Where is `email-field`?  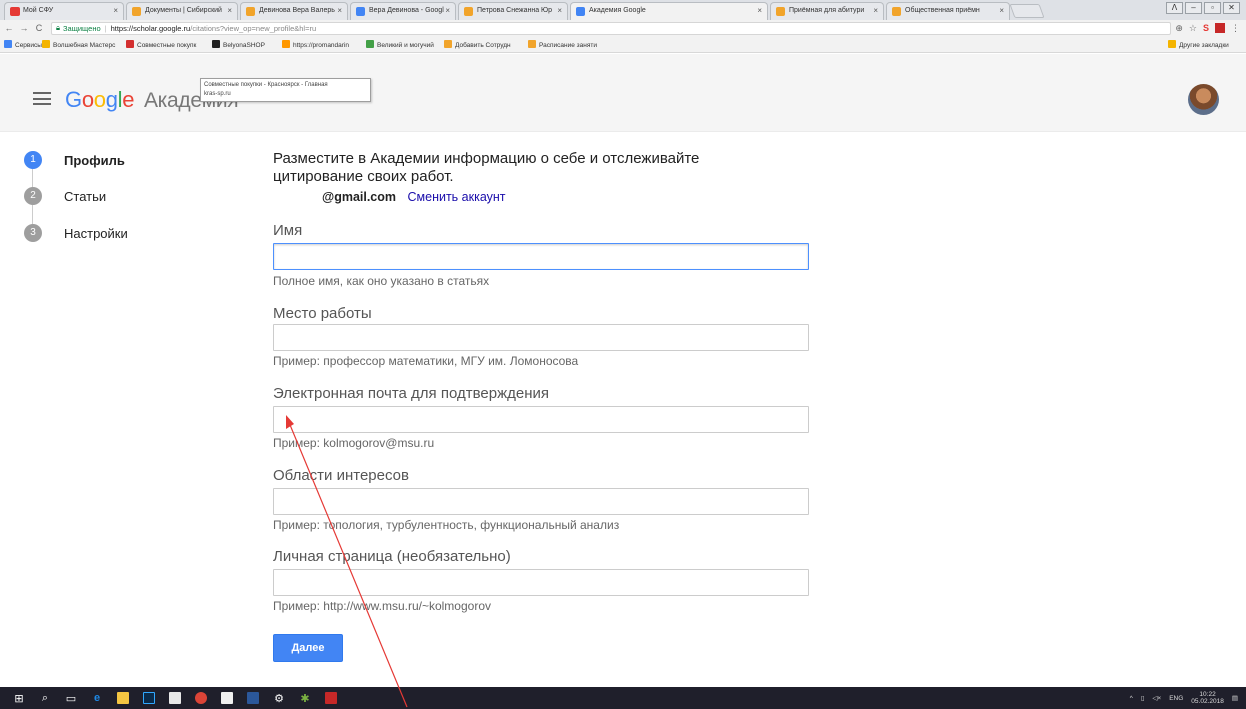
email-field is located at coordinates (541, 419).